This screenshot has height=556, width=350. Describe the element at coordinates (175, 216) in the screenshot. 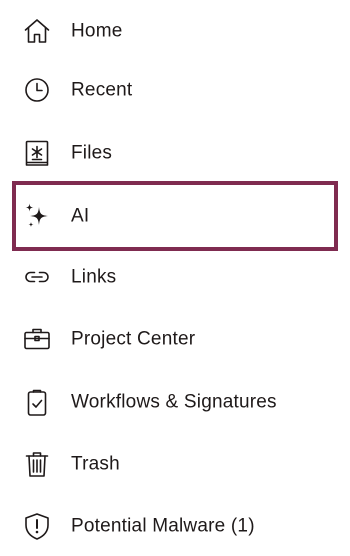

I see `sidebar-item-ai: AI` at that location.